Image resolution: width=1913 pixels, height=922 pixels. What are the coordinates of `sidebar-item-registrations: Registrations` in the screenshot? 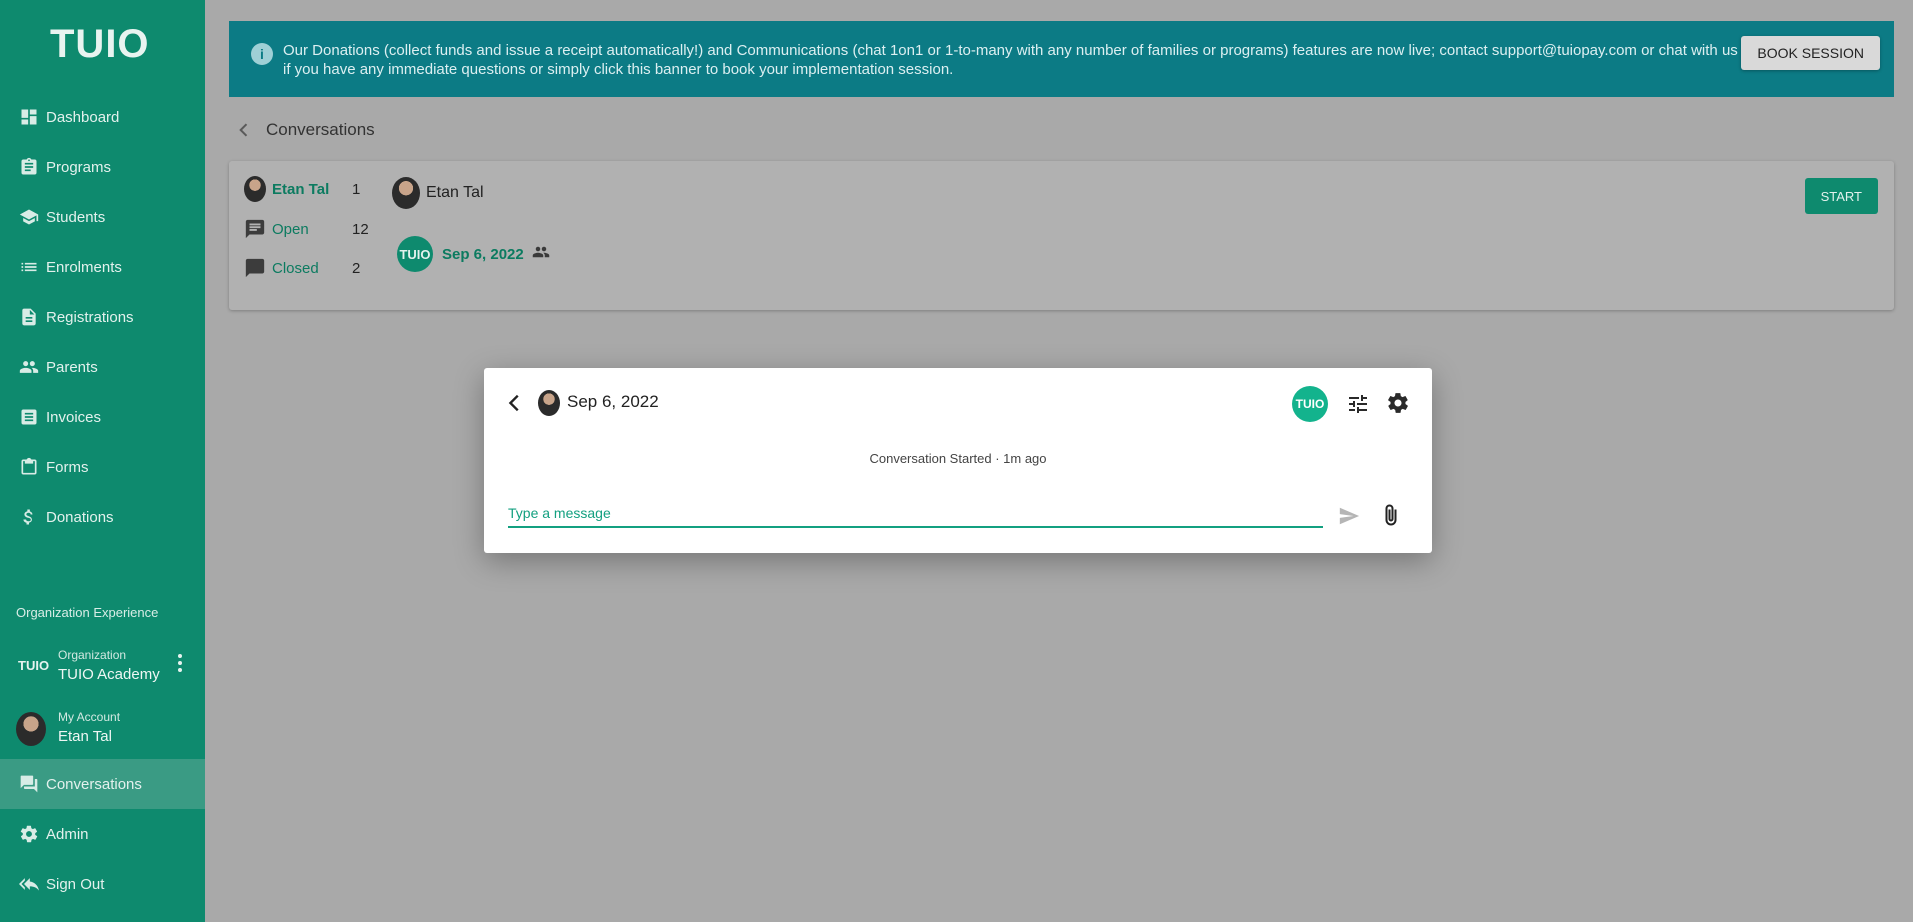 It's located at (102, 317).